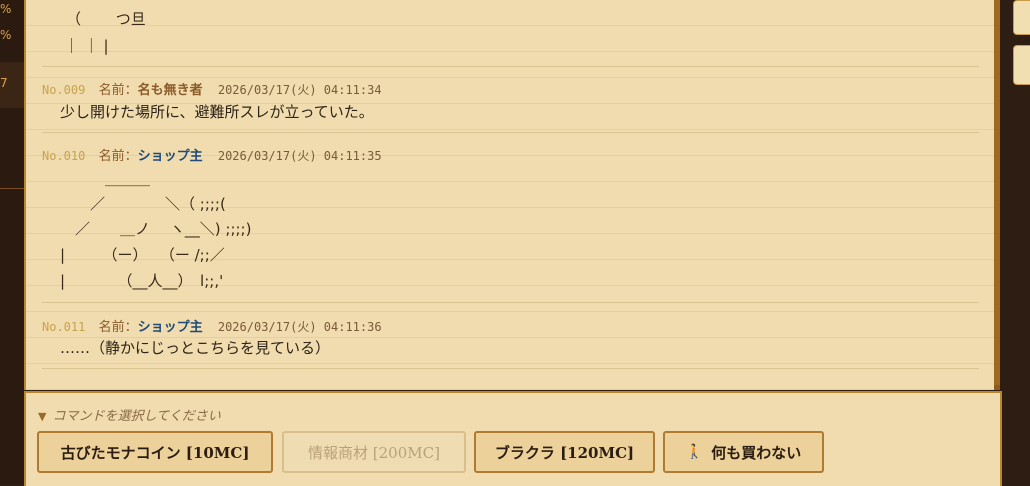  Describe the element at coordinates (105, 179) in the screenshot. I see `ascii-art-line: ＿＿＿` at that location.